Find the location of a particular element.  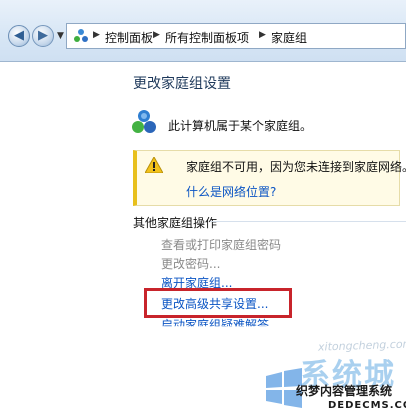

arrow-right-icon: ▶ is located at coordinates (43, 35).